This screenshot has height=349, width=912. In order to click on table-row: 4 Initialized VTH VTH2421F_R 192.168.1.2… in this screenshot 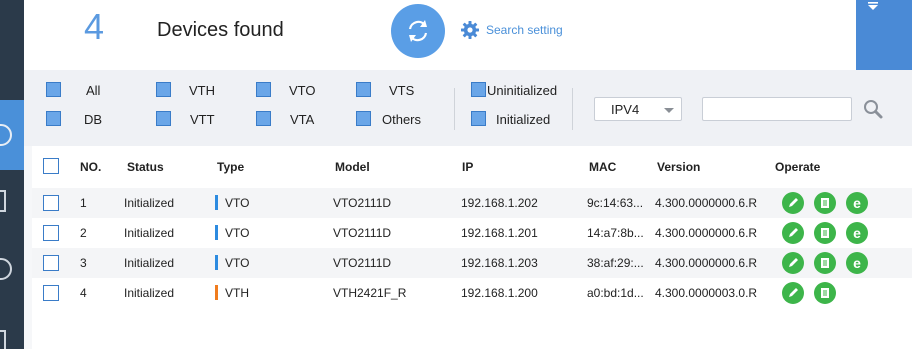, I will do `click(472, 293)`.